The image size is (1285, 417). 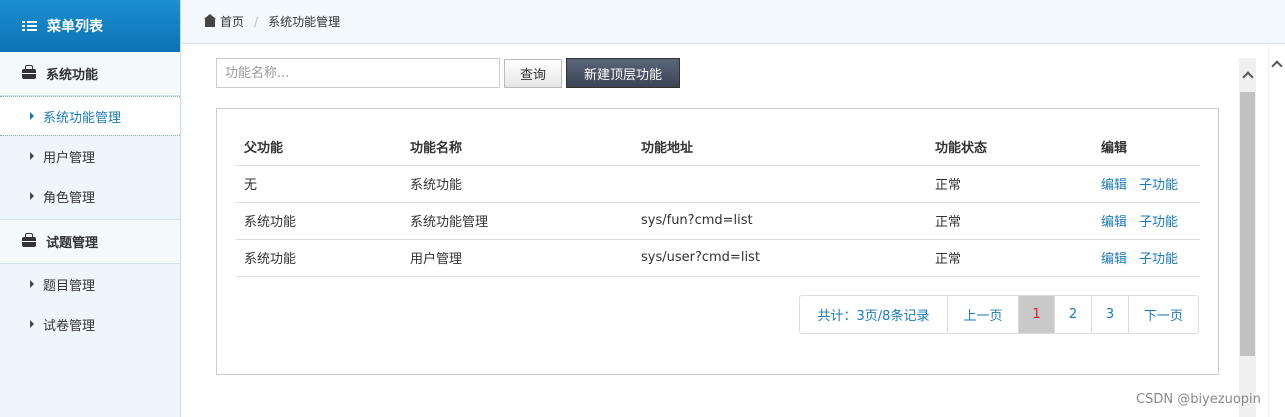 I want to click on sidebar-item-label: 用户管理, so click(x=69, y=158).